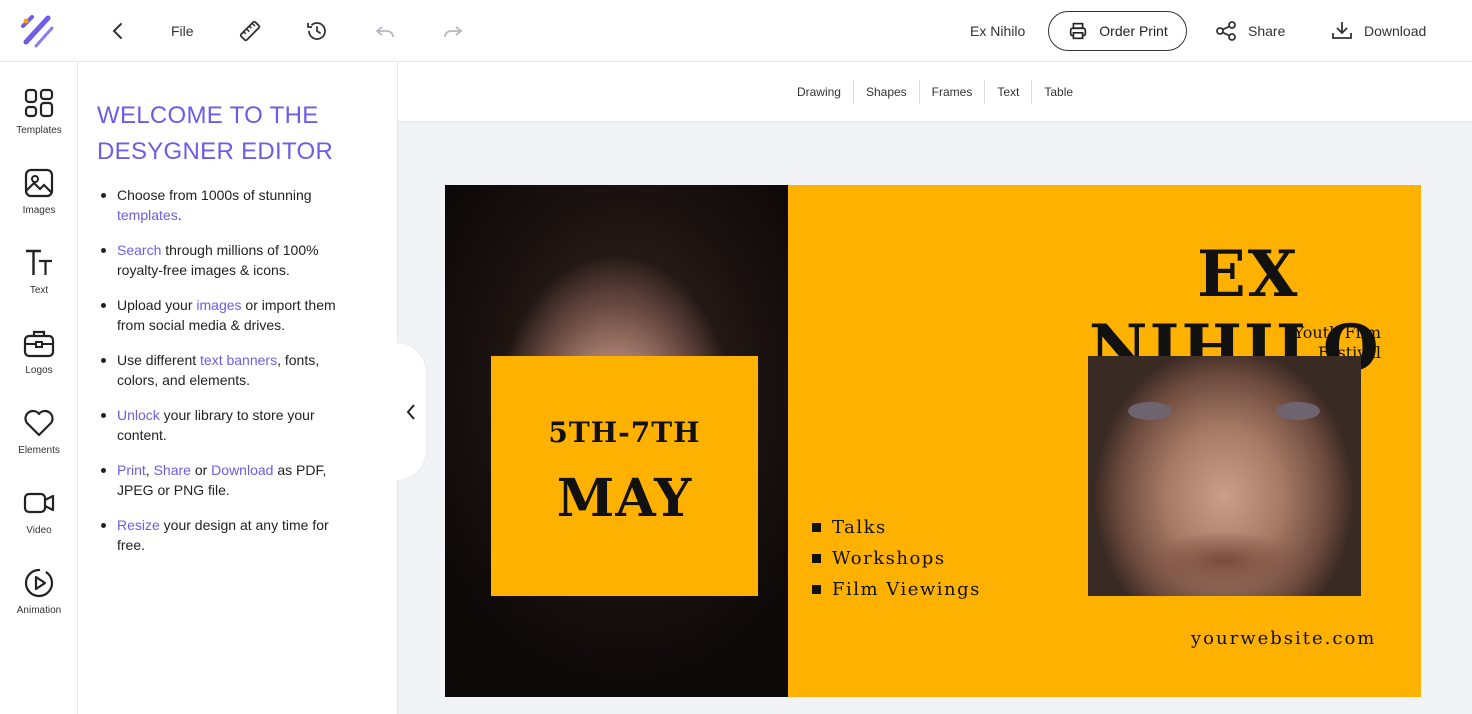 The height and width of the screenshot is (714, 1472). What do you see at coordinates (179, 215) in the screenshot?
I see `tip-text: .` at bounding box center [179, 215].